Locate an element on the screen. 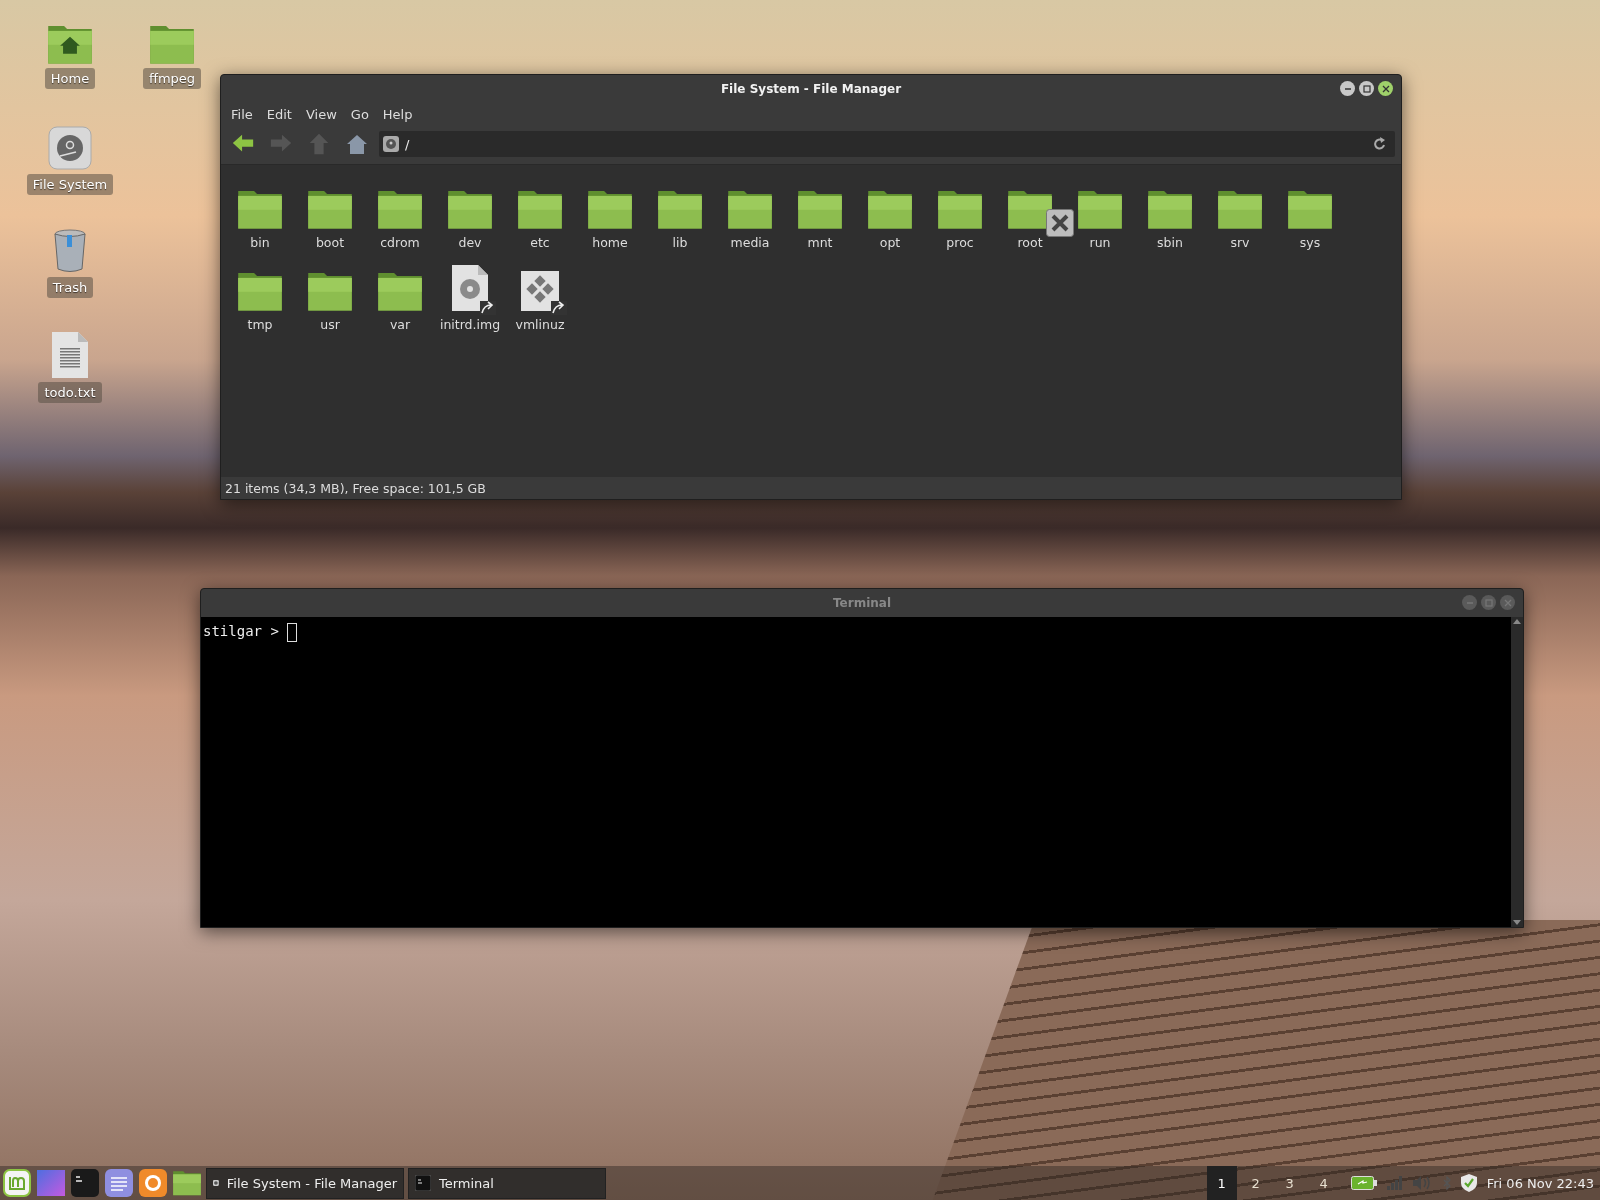 The width and height of the screenshot is (1600, 1200). maximize-button is located at coordinates (1366, 88).